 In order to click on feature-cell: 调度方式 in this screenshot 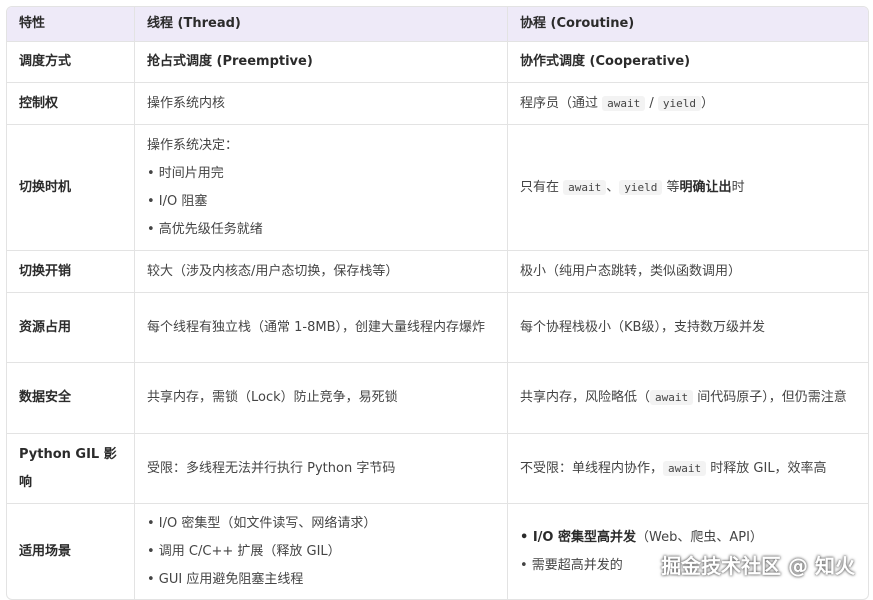, I will do `click(71, 62)`.